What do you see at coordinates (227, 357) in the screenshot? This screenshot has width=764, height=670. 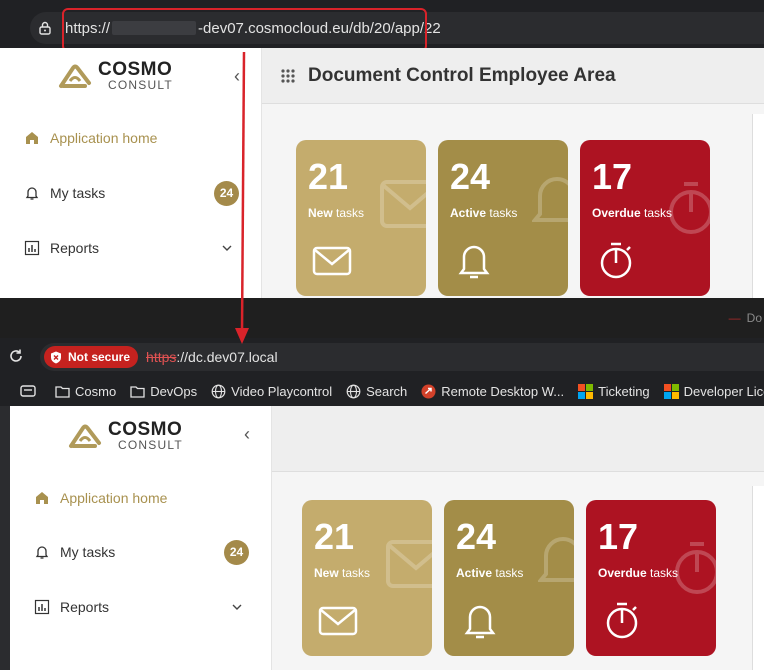 I see `url-host: ://dc.dev07.local` at bounding box center [227, 357].